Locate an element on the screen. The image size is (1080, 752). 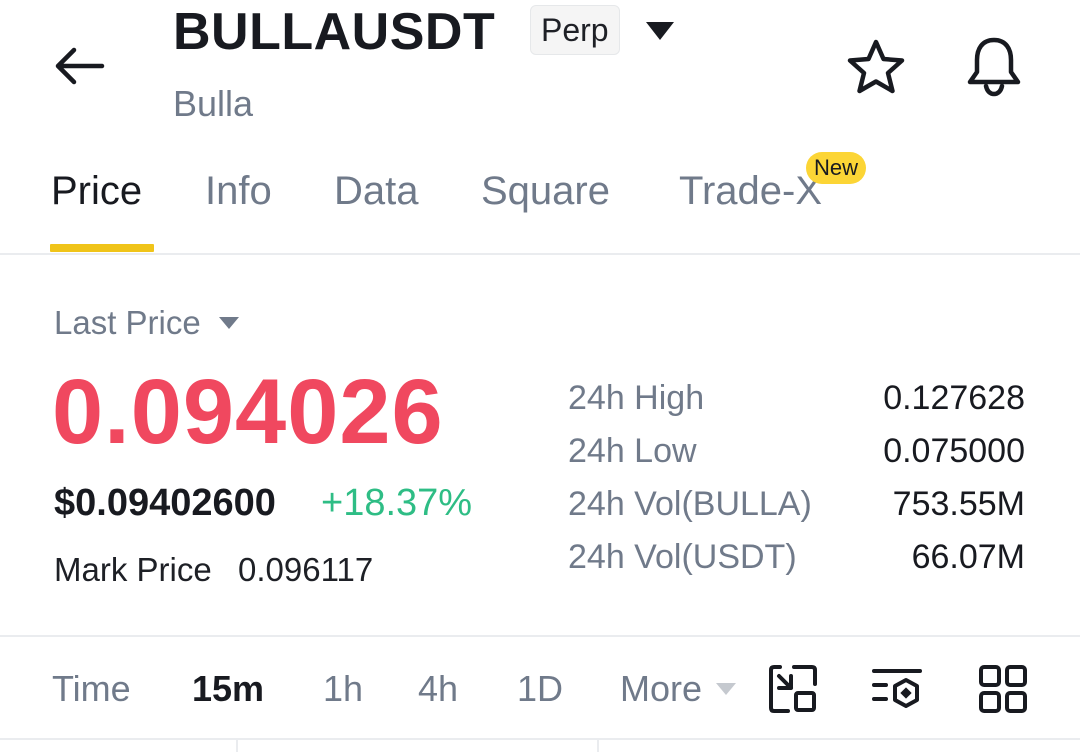
interval-time: Time is located at coordinates (91, 689).